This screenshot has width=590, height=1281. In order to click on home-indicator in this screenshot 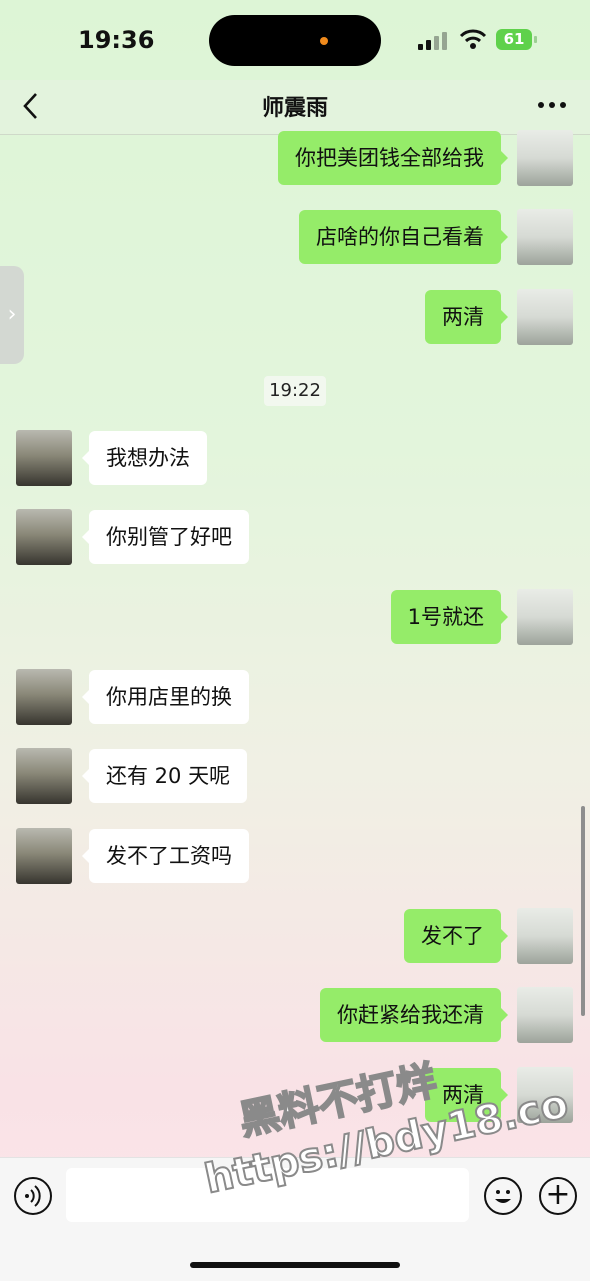, I will do `click(295, 1265)`.